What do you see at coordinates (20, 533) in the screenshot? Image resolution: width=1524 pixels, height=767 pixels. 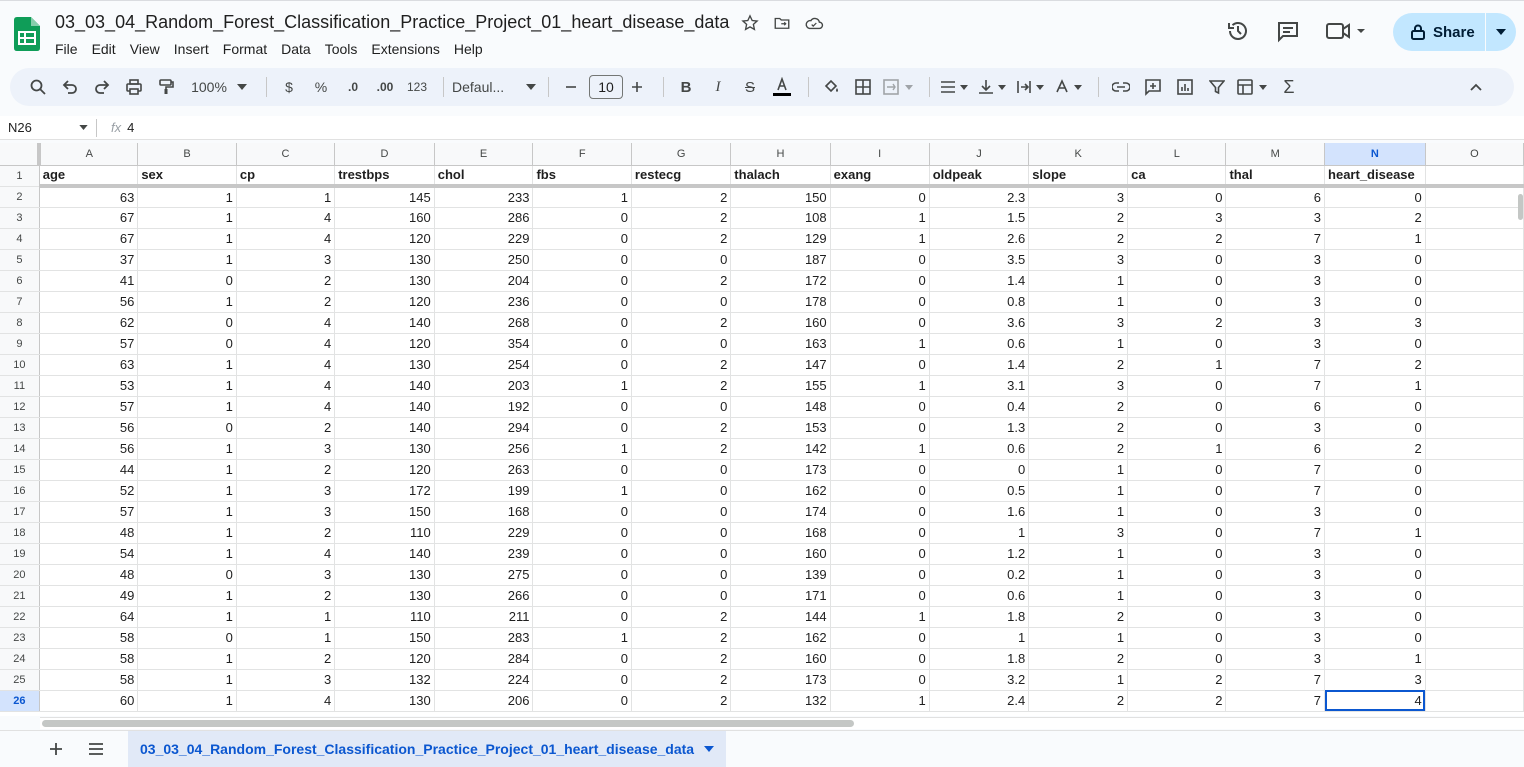 I see `row-number: 18` at bounding box center [20, 533].